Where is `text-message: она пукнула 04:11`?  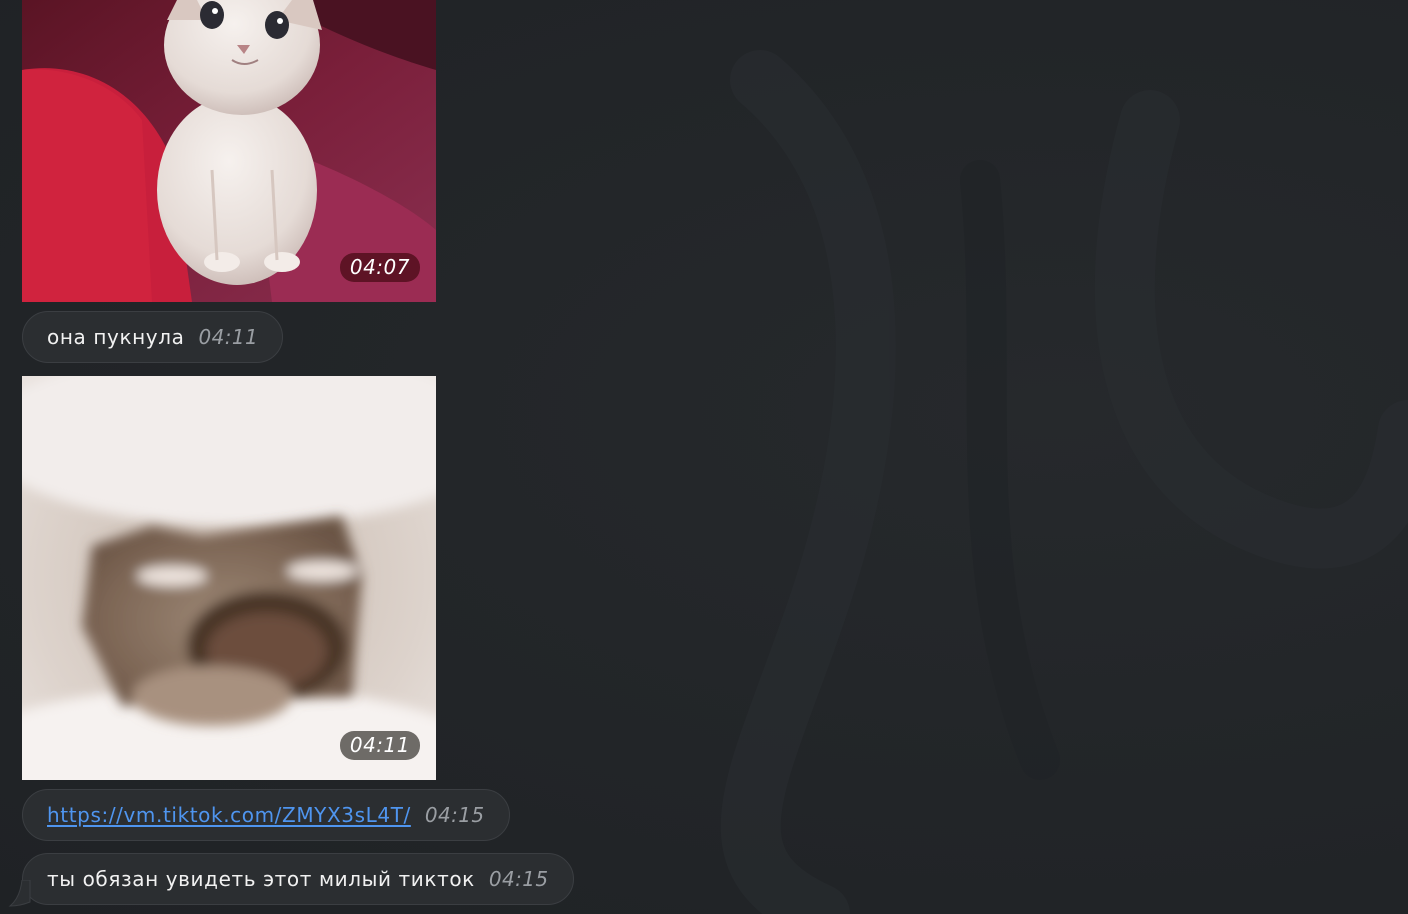
text-message: она пукнула 04:11 is located at coordinates (153, 337).